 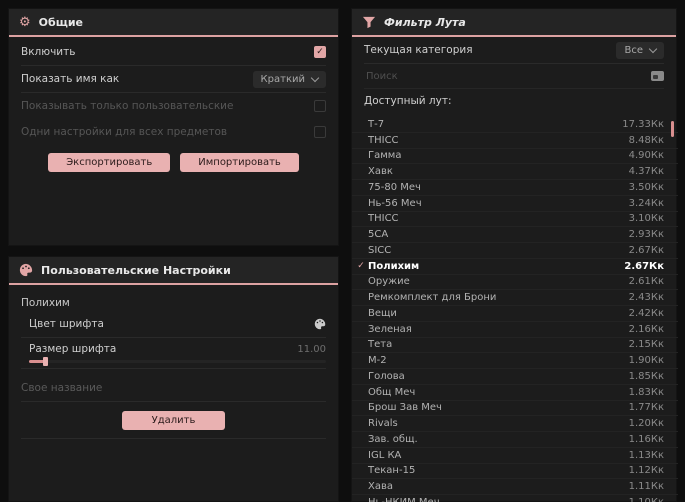 What do you see at coordinates (515, 188) in the screenshot?
I see `loot-item: 75-80 Меч 3.50Кк` at bounding box center [515, 188].